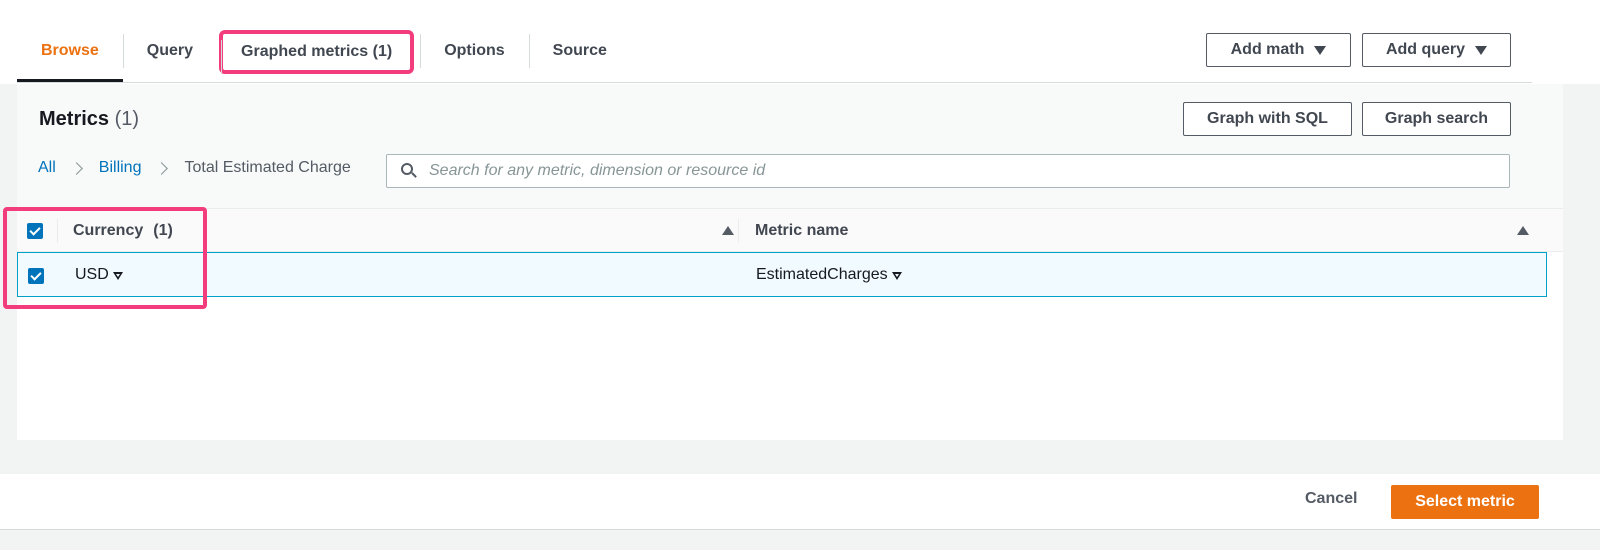 The height and width of the screenshot is (550, 1600). I want to click on tab-label: Query, so click(170, 50).